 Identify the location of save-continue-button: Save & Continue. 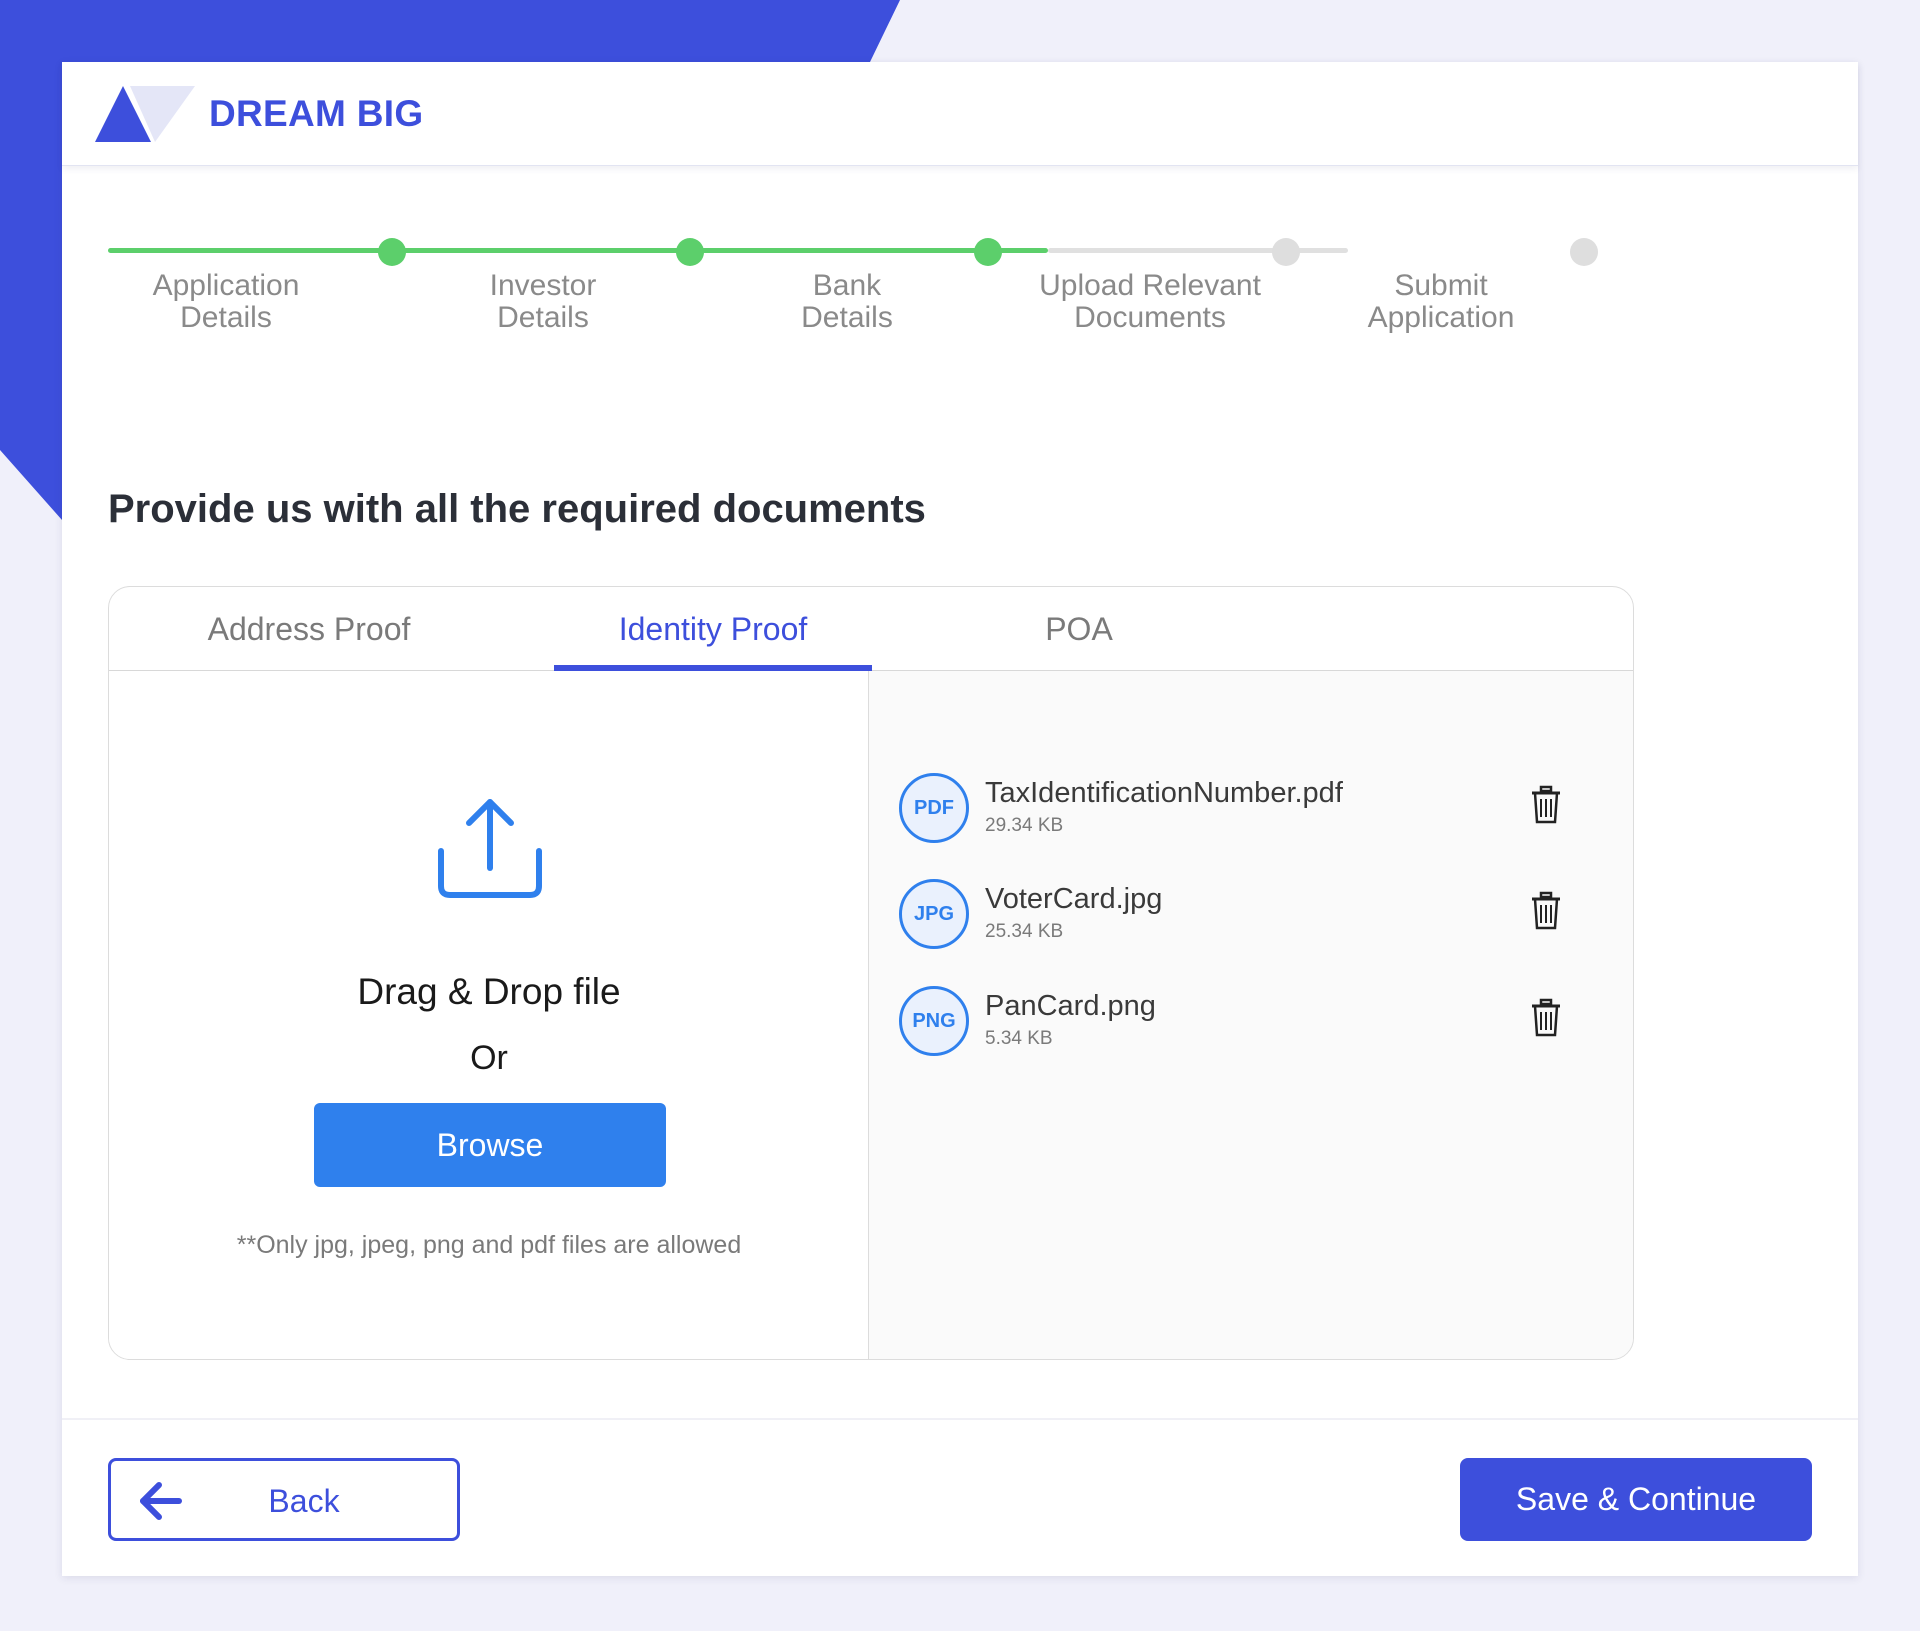
(1636, 1499).